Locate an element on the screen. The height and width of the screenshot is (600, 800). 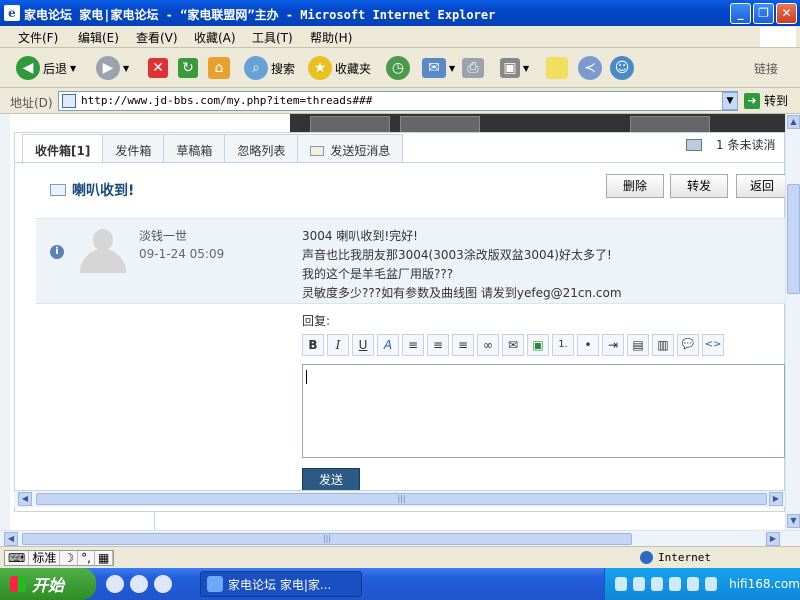
edit-icon: ▣ is located at coordinates (510, 68).